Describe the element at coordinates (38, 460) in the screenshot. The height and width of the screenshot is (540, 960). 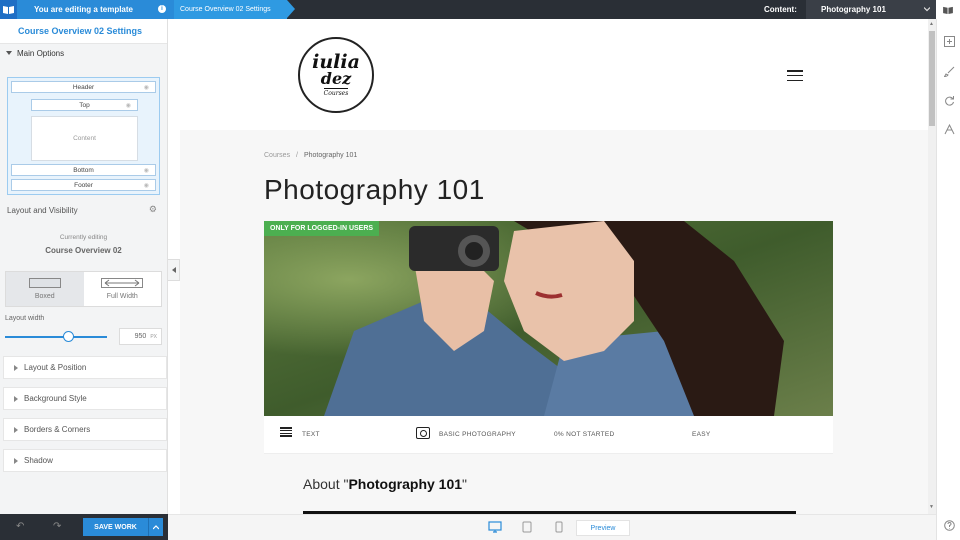
I see `shadow-label: Shadow` at that location.